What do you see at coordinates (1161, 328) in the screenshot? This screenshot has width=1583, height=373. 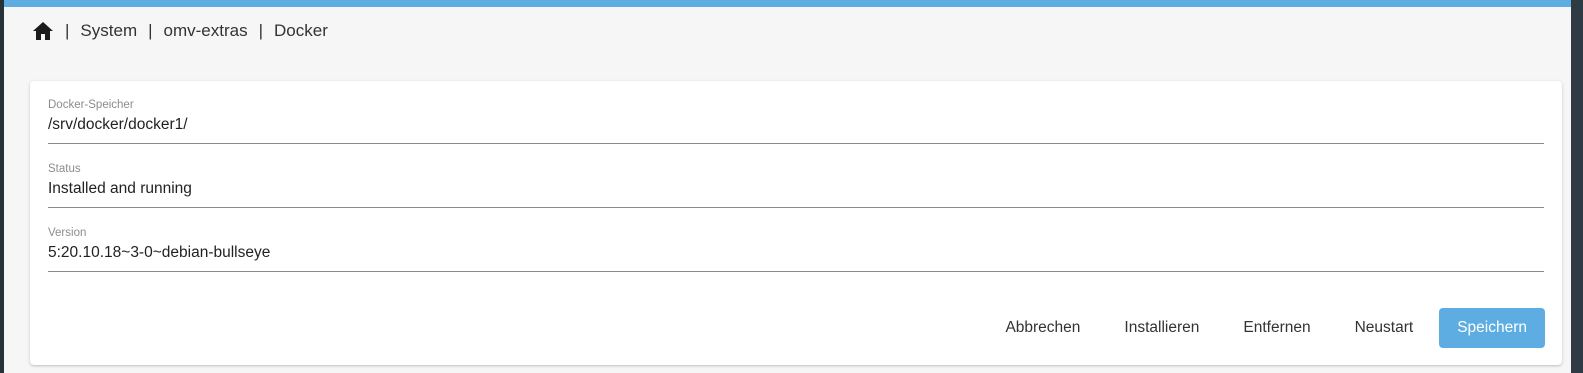 I see `install-button: Installieren` at bounding box center [1161, 328].